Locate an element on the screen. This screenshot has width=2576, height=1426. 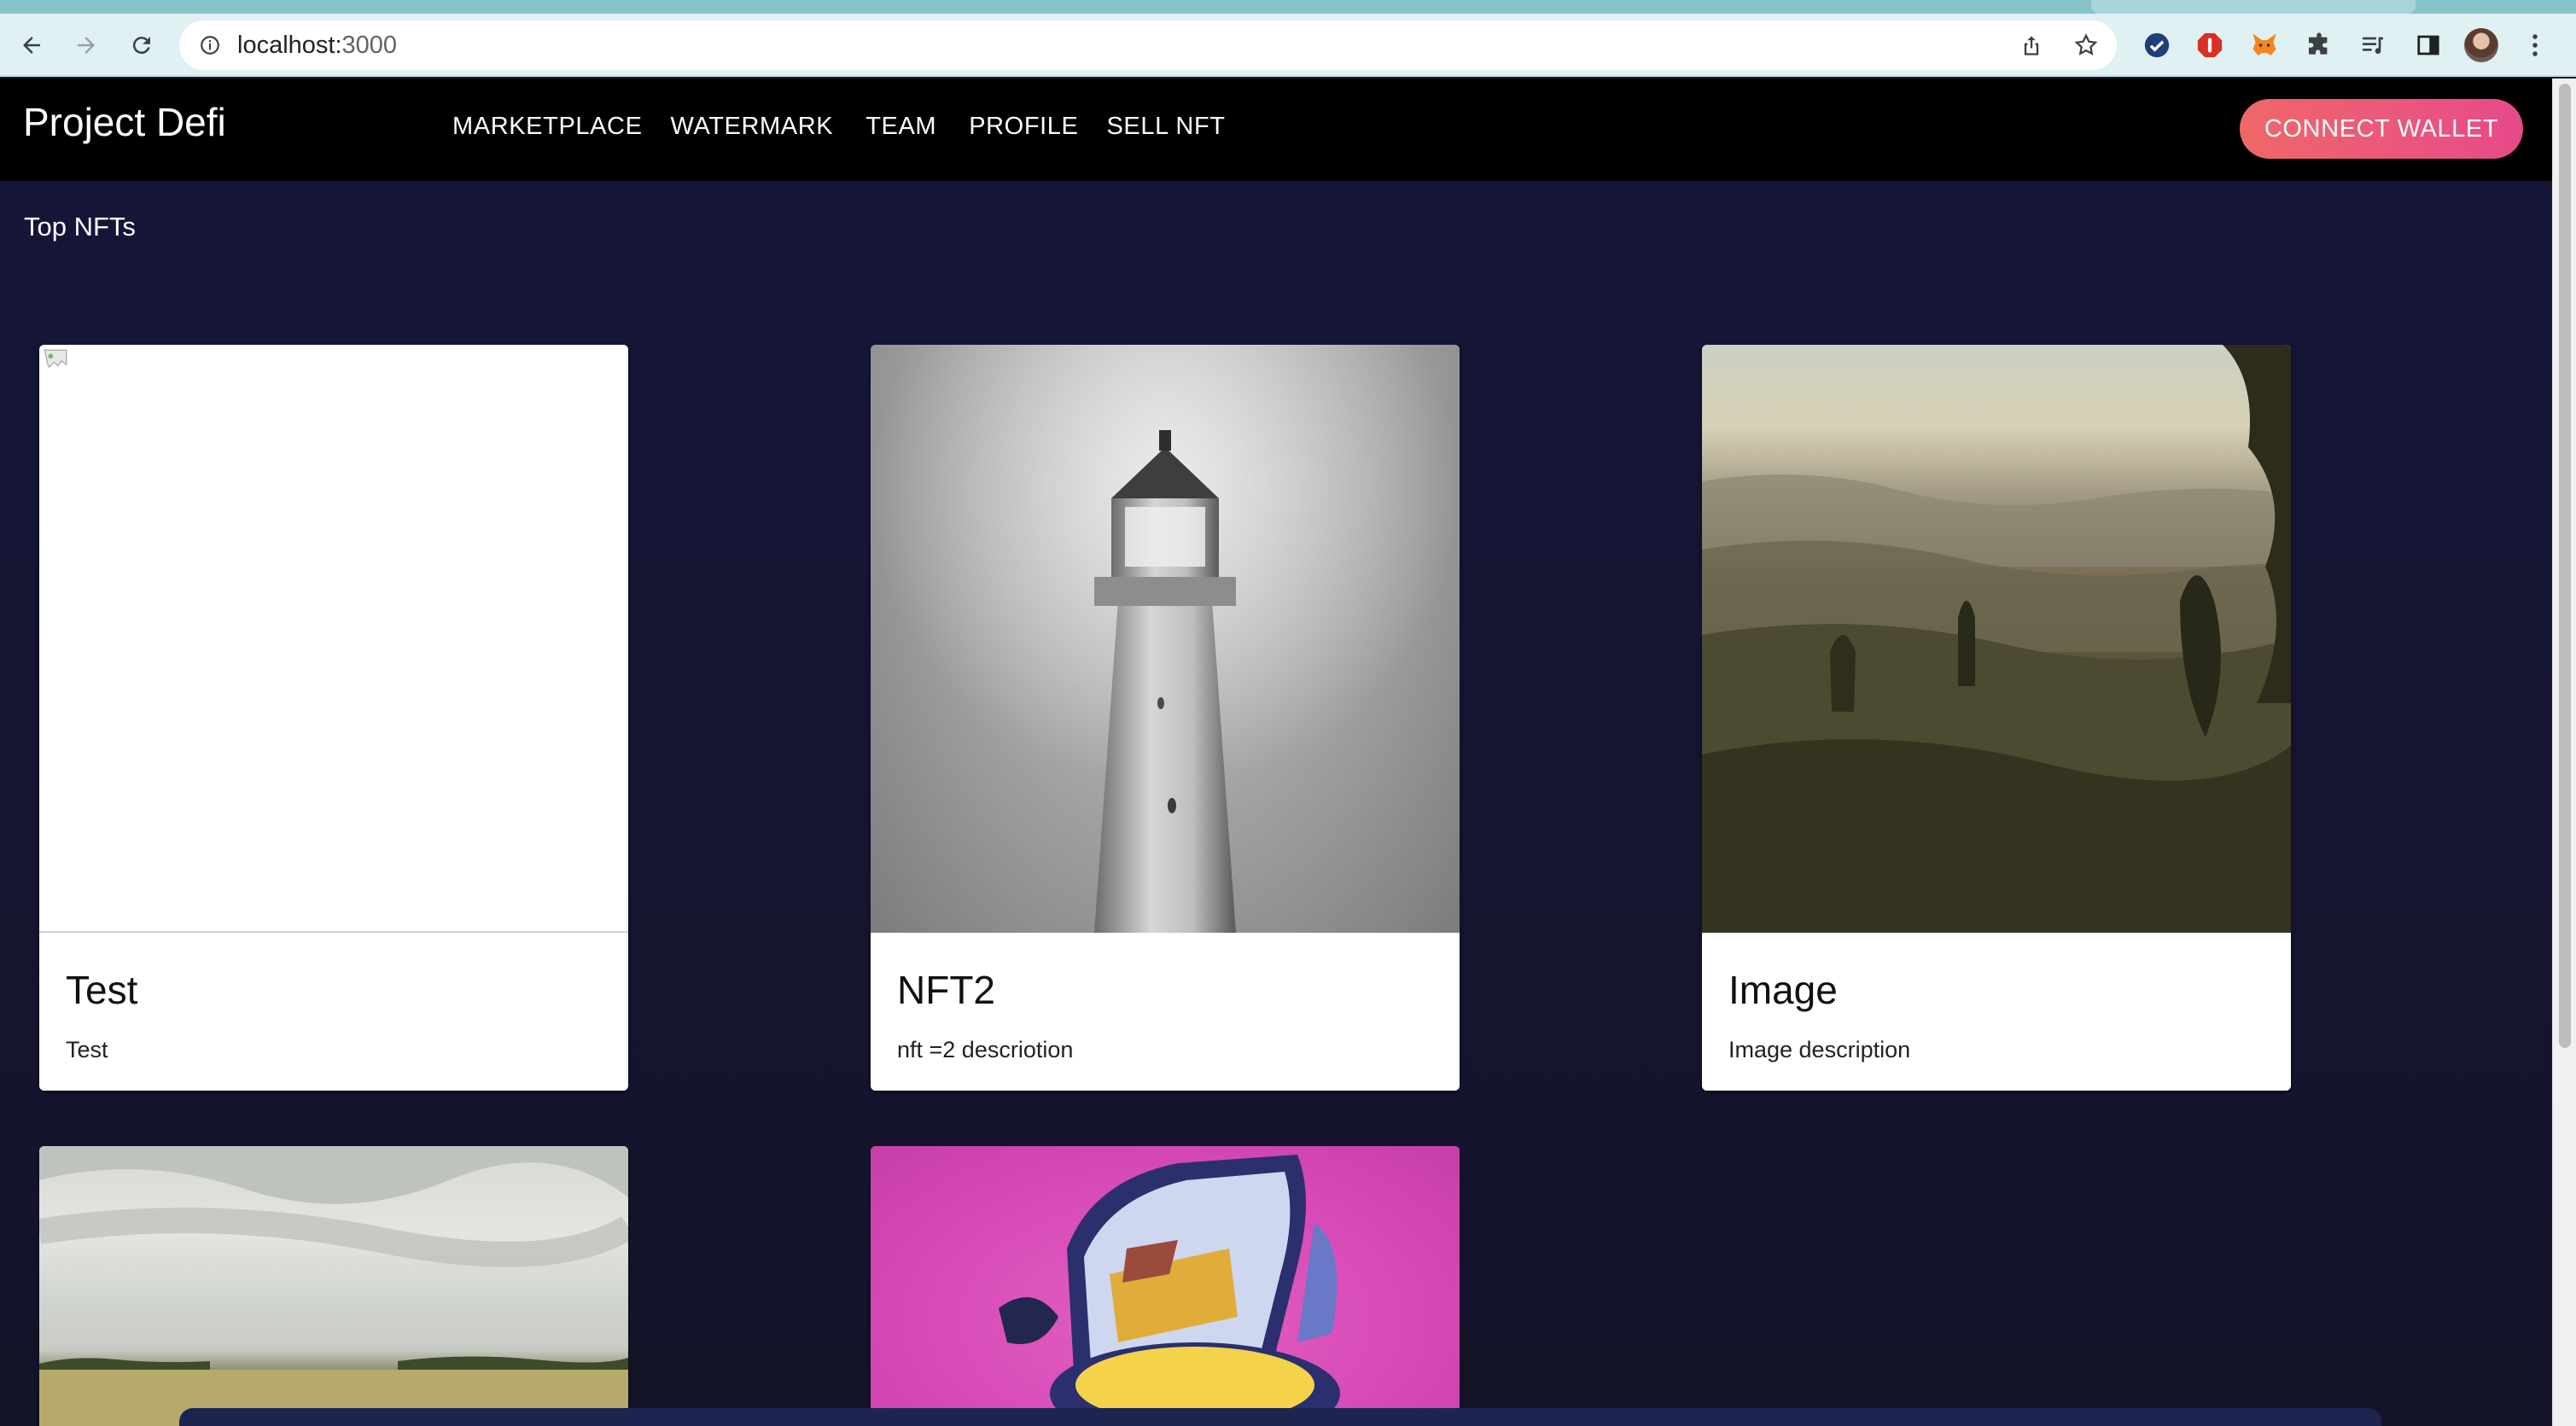
url-text: localhost:3000 is located at coordinates (317, 46).